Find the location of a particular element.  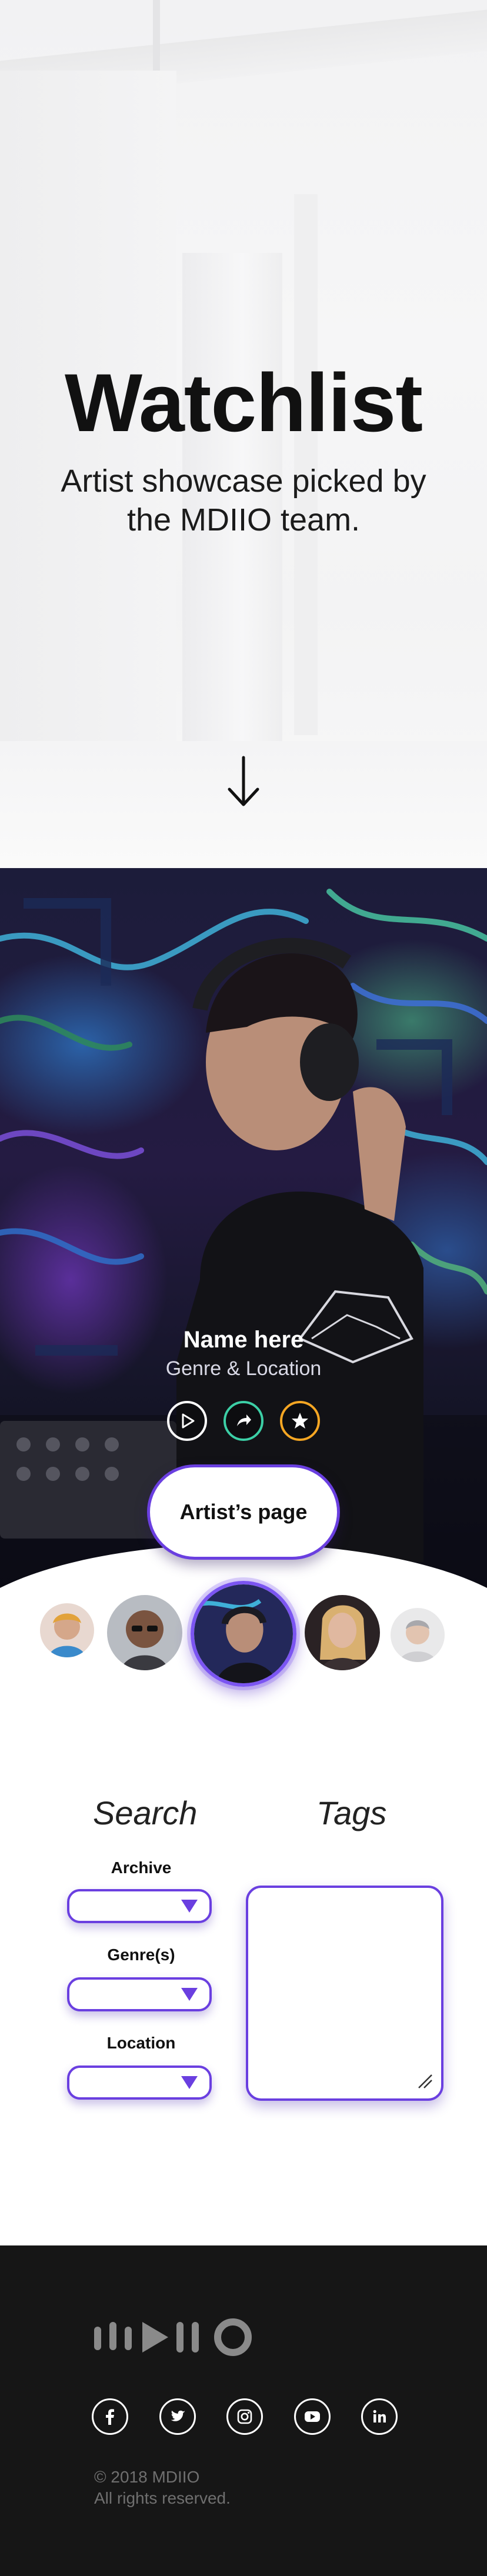

instagram-icon is located at coordinates (244, 2416).